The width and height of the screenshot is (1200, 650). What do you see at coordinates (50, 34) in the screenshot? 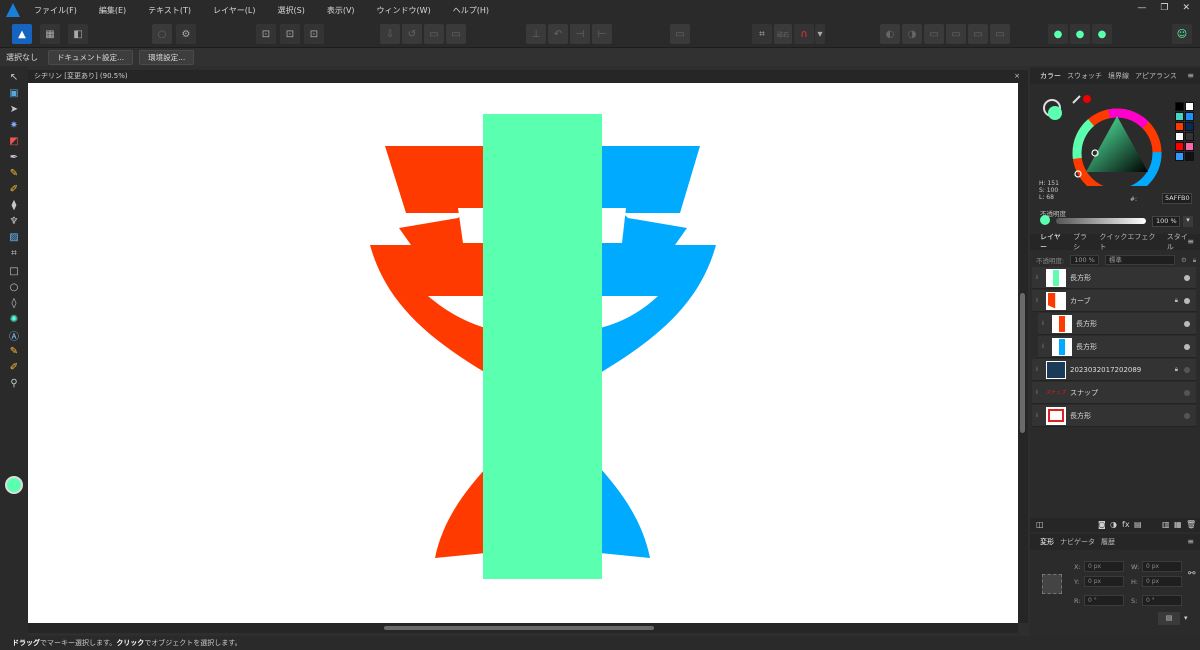
I see `pixel-persona-button: ▦` at bounding box center [50, 34].